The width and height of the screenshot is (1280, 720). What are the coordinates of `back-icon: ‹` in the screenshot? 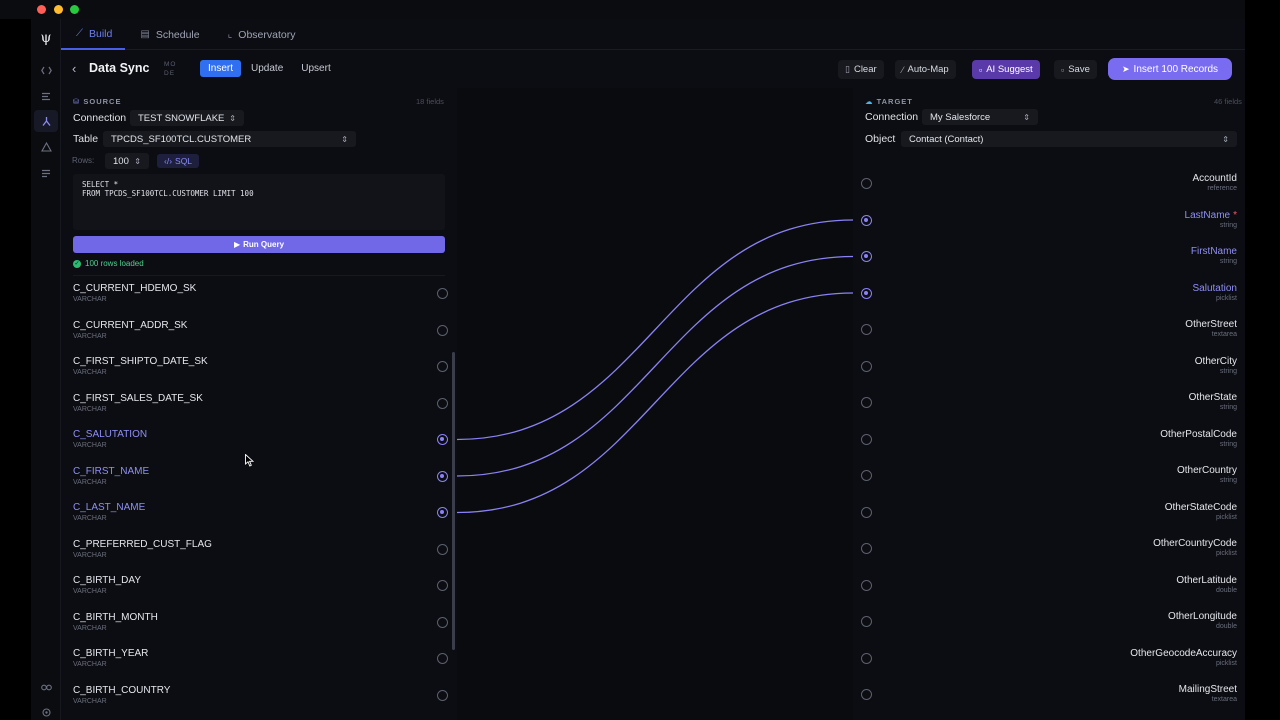 It's located at (74, 68).